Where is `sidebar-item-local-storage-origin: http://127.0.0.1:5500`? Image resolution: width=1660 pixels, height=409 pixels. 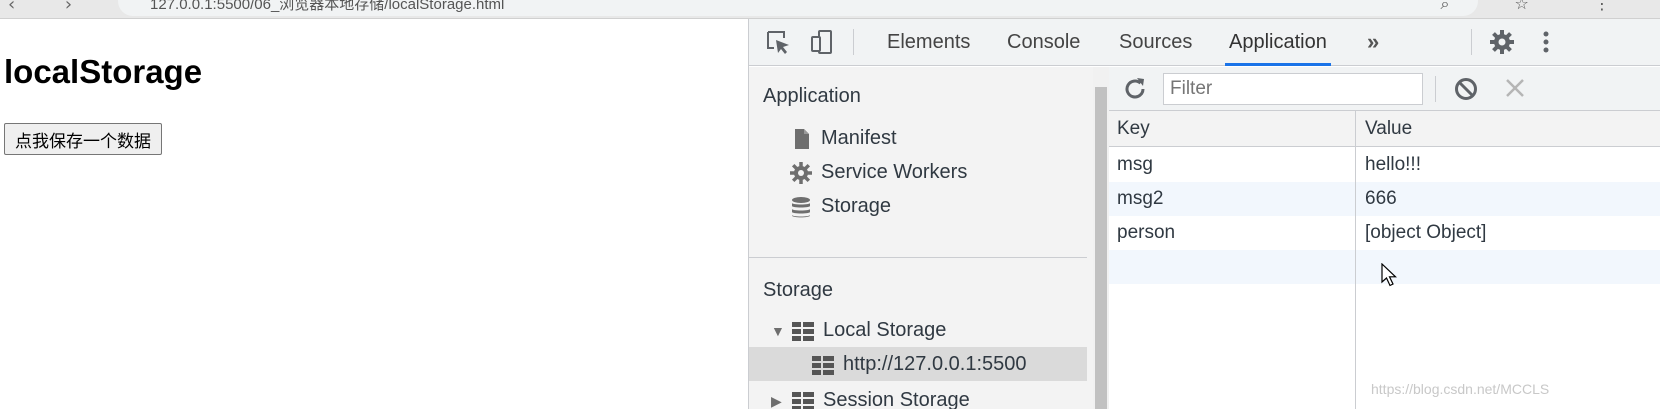 sidebar-item-local-storage-origin: http://127.0.0.1:5500 is located at coordinates (919, 364).